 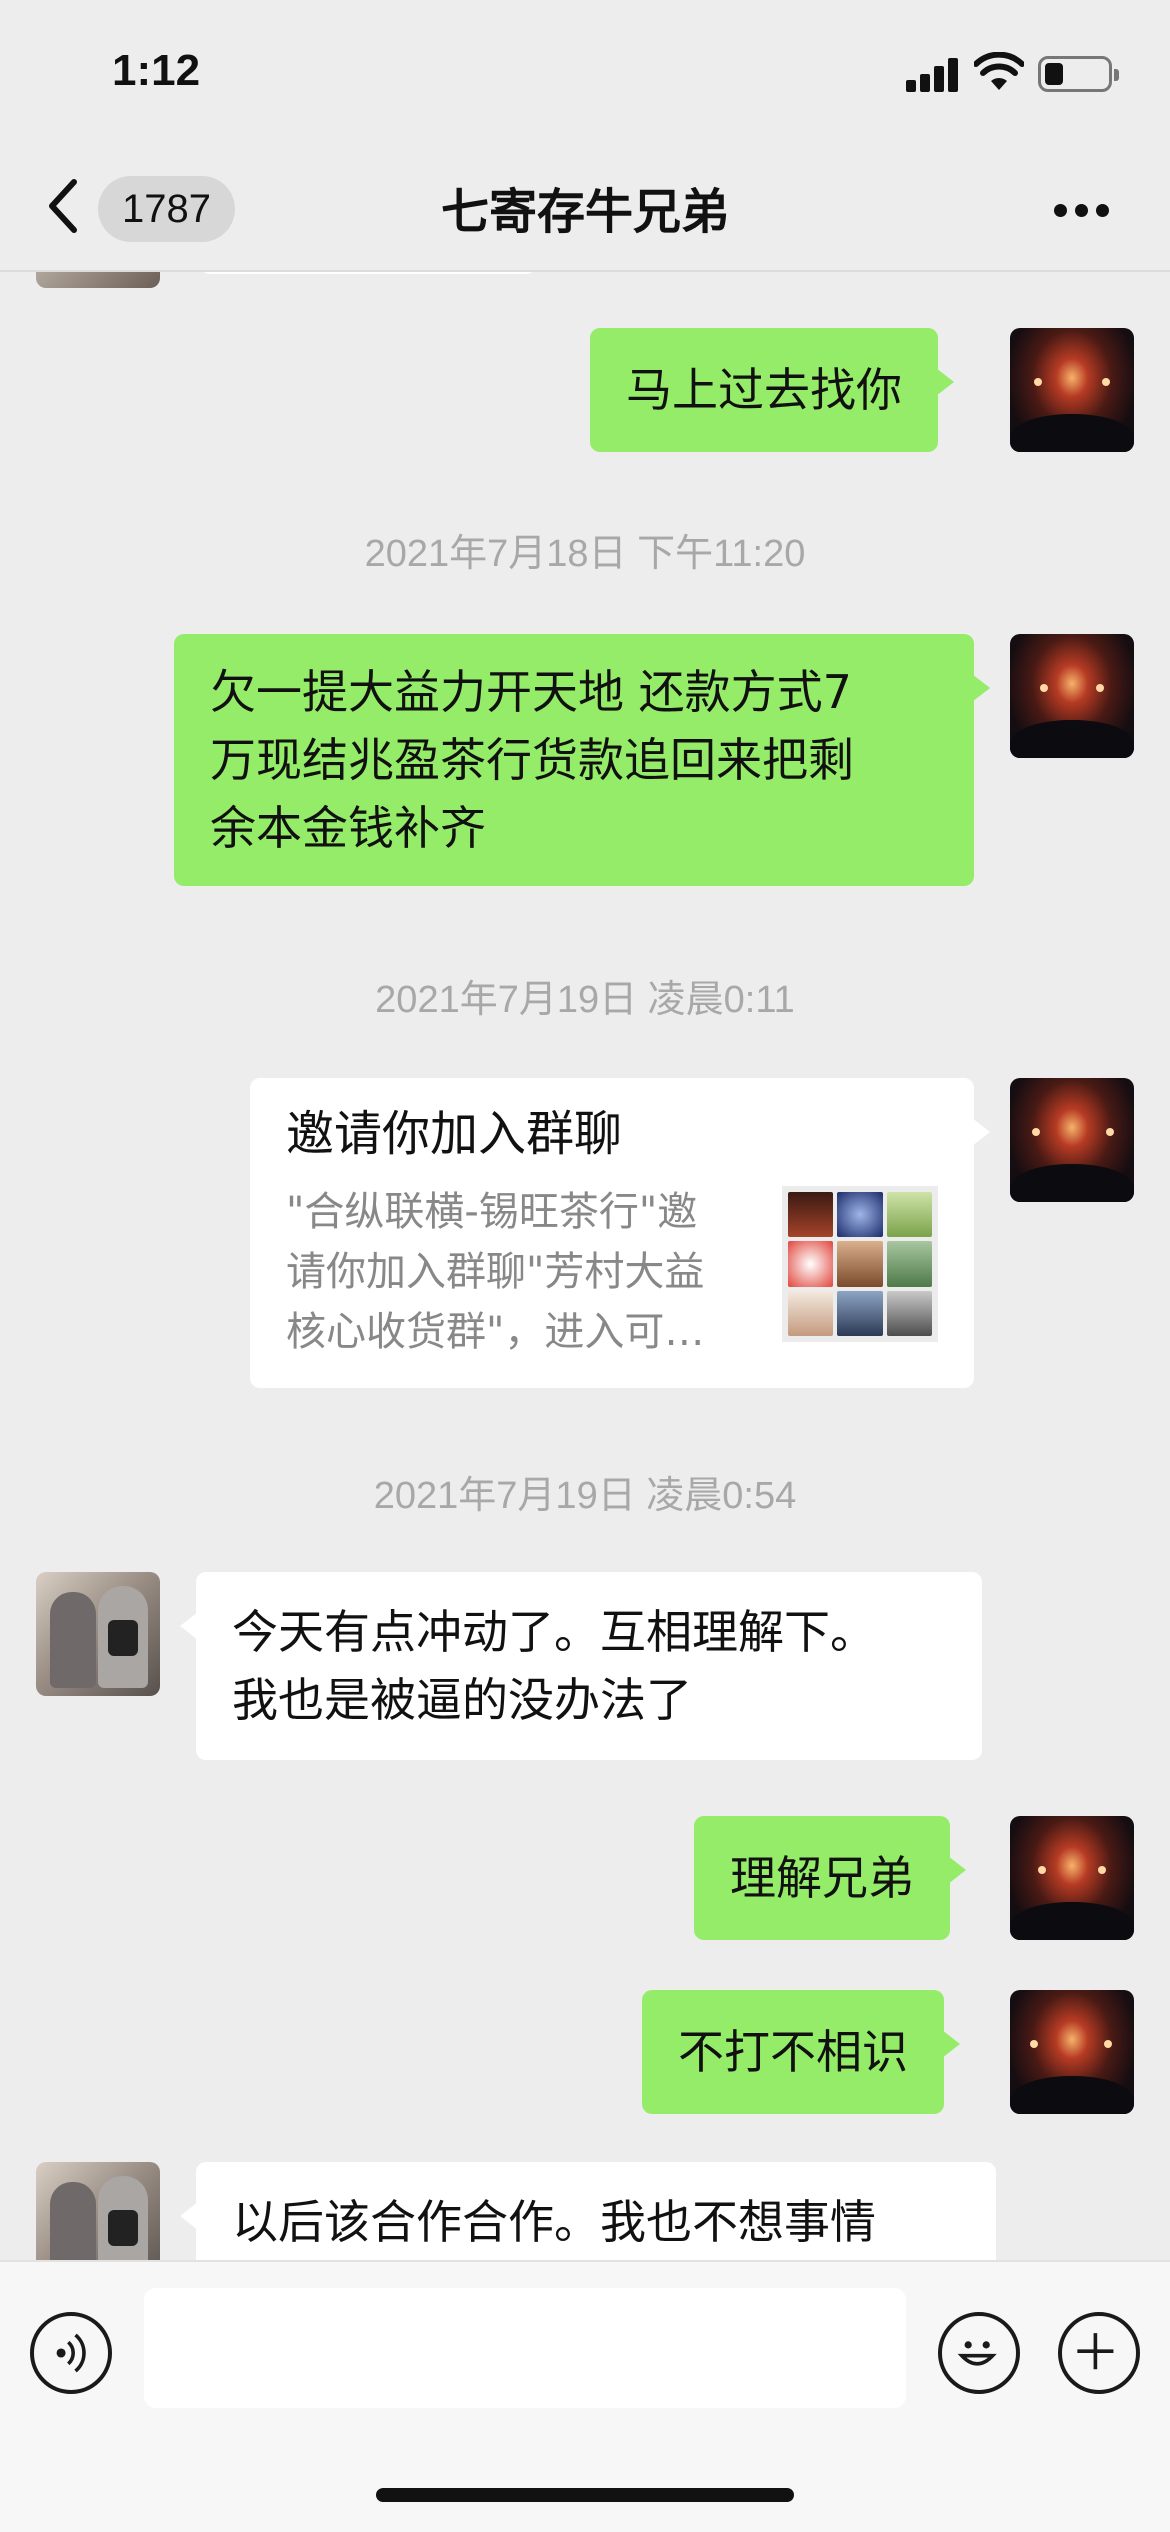 I want to click on status-bar: 1:12, so click(x=585, y=75).